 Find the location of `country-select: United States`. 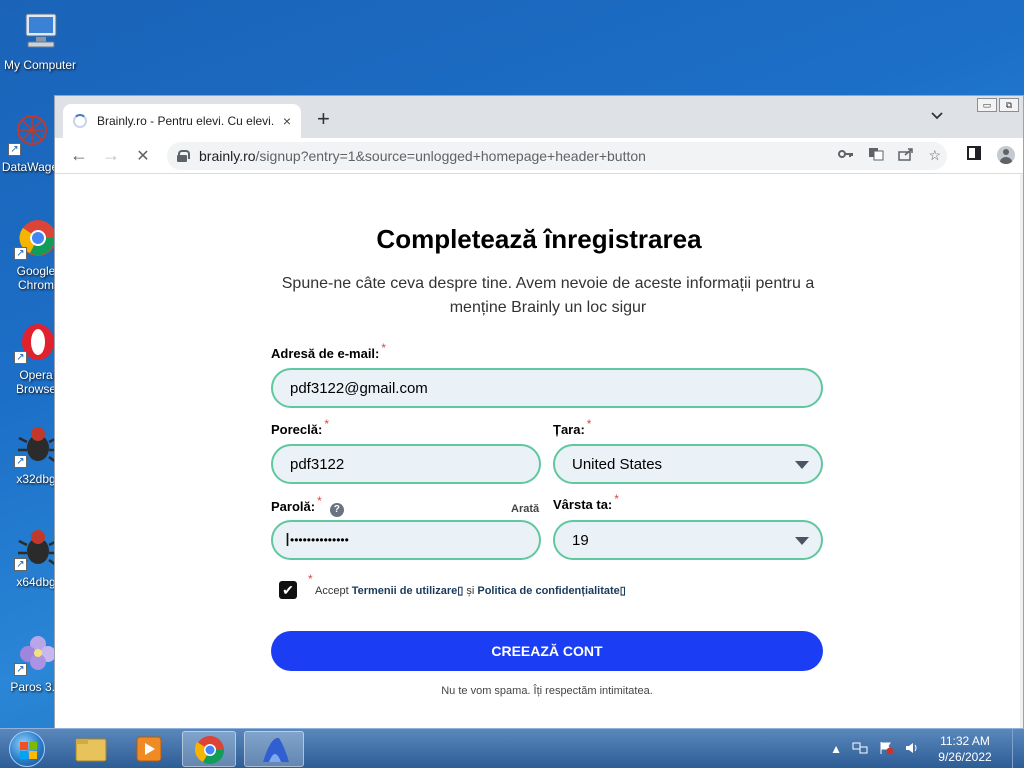

country-select: United States is located at coordinates (688, 464).